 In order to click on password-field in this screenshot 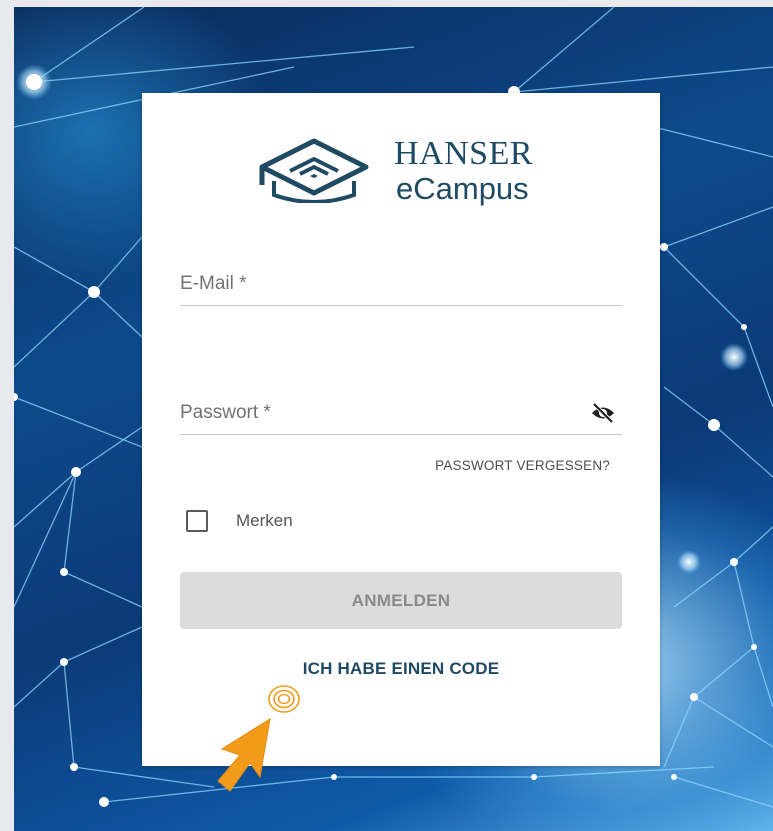, I will do `click(401, 414)`.